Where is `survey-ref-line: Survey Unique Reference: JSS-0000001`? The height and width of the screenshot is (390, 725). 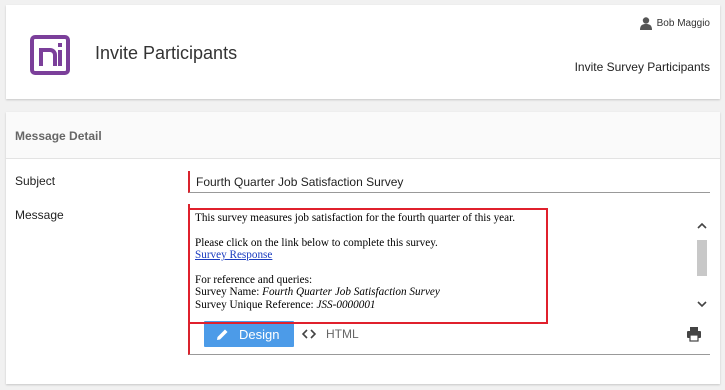
survey-ref-line: Survey Unique Reference: JSS-0000001 is located at coordinates (285, 304).